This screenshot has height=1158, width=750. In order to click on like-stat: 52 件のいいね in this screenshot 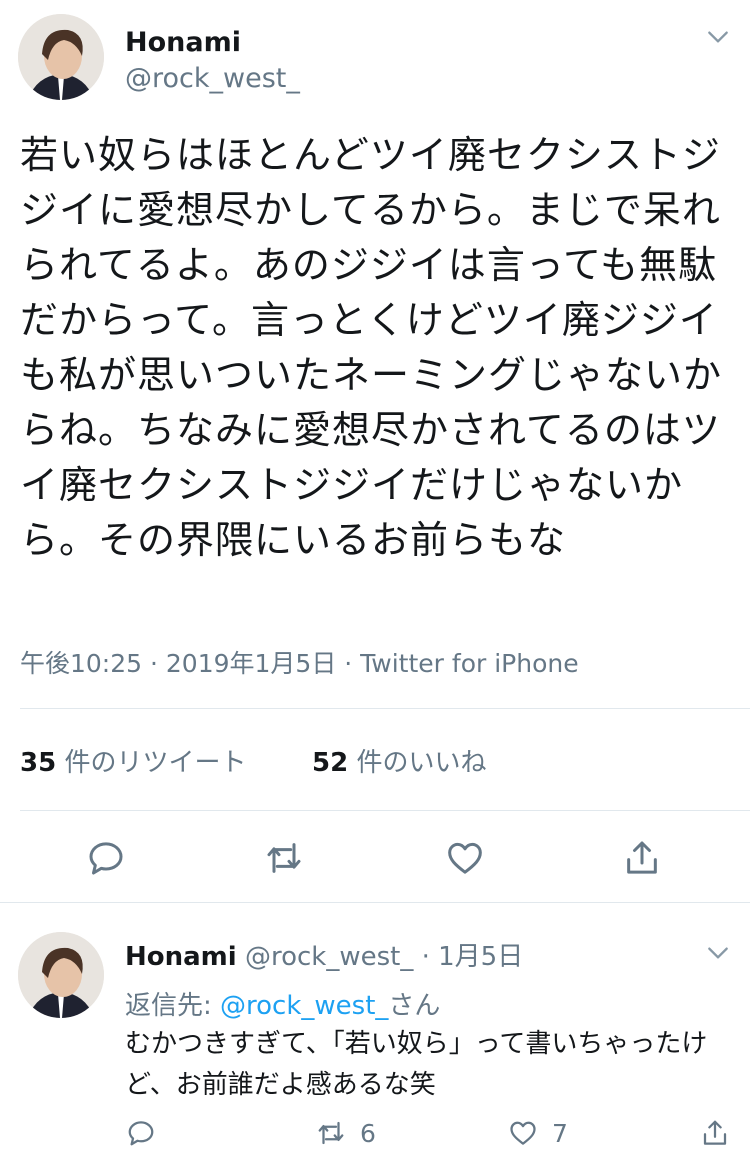, I will do `click(399, 760)`.